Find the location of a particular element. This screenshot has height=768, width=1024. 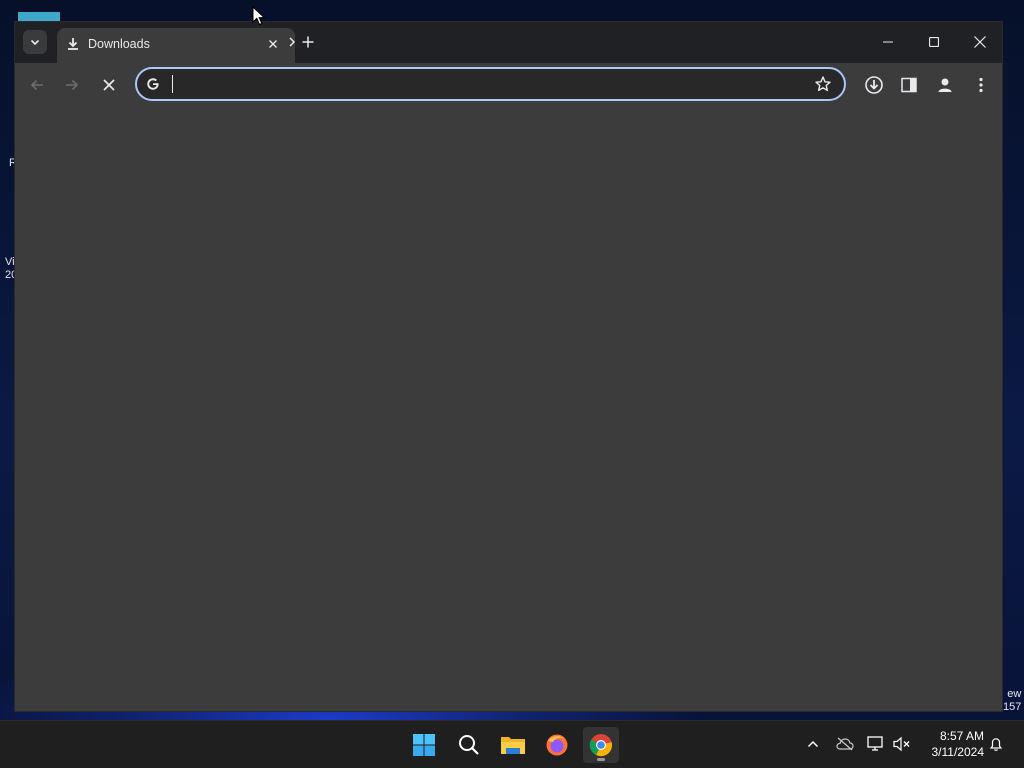

monitor-icon is located at coordinates (875, 743).